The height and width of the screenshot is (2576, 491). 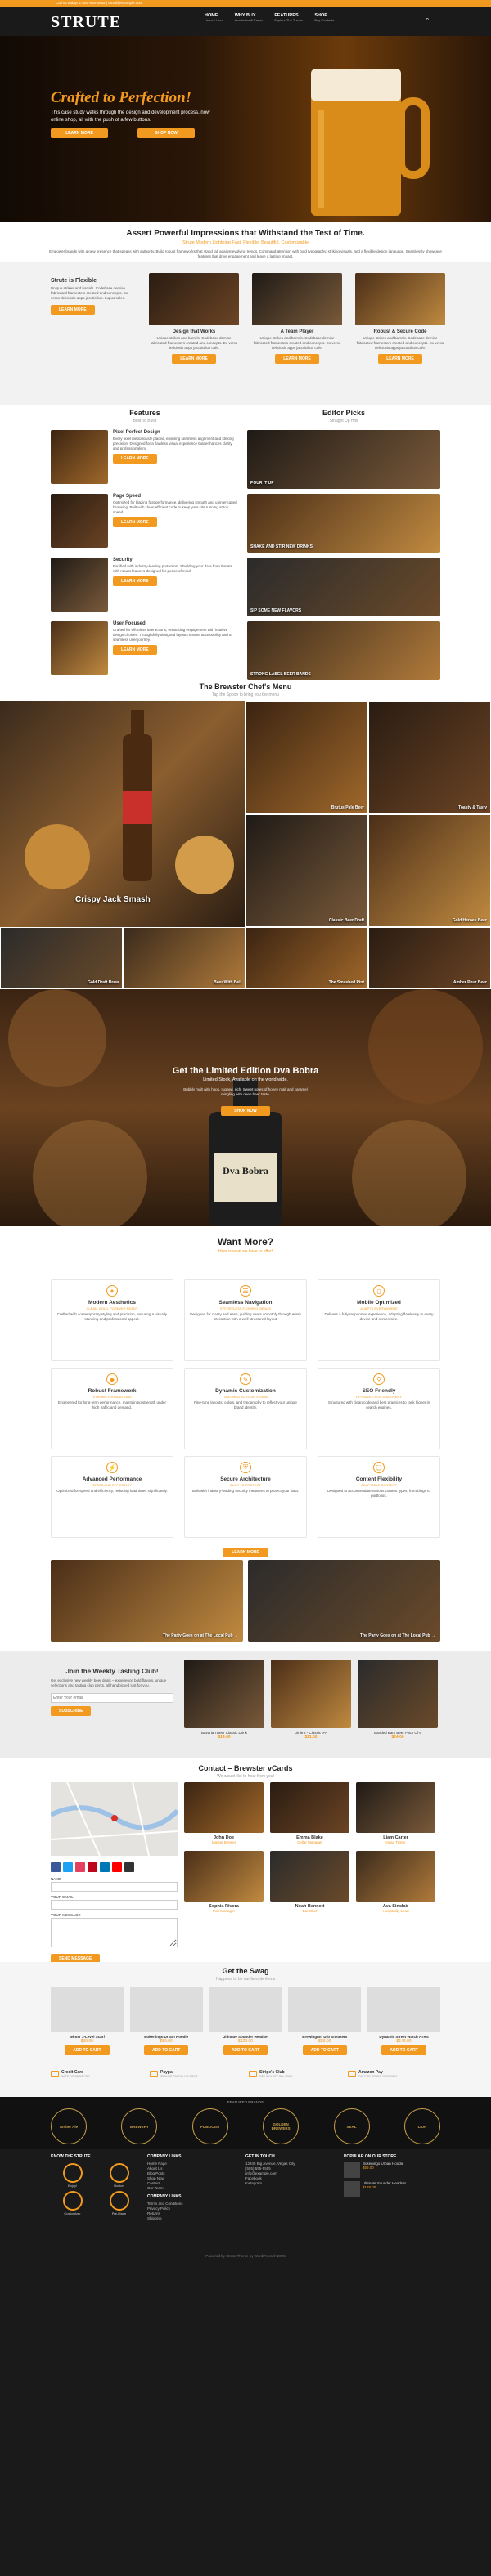 What do you see at coordinates (378, 2074) in the screenshot?
I see `payment-body: Amazon Pay PAY FOR ORDER SECURELY` at bounding box center [378, 2074].